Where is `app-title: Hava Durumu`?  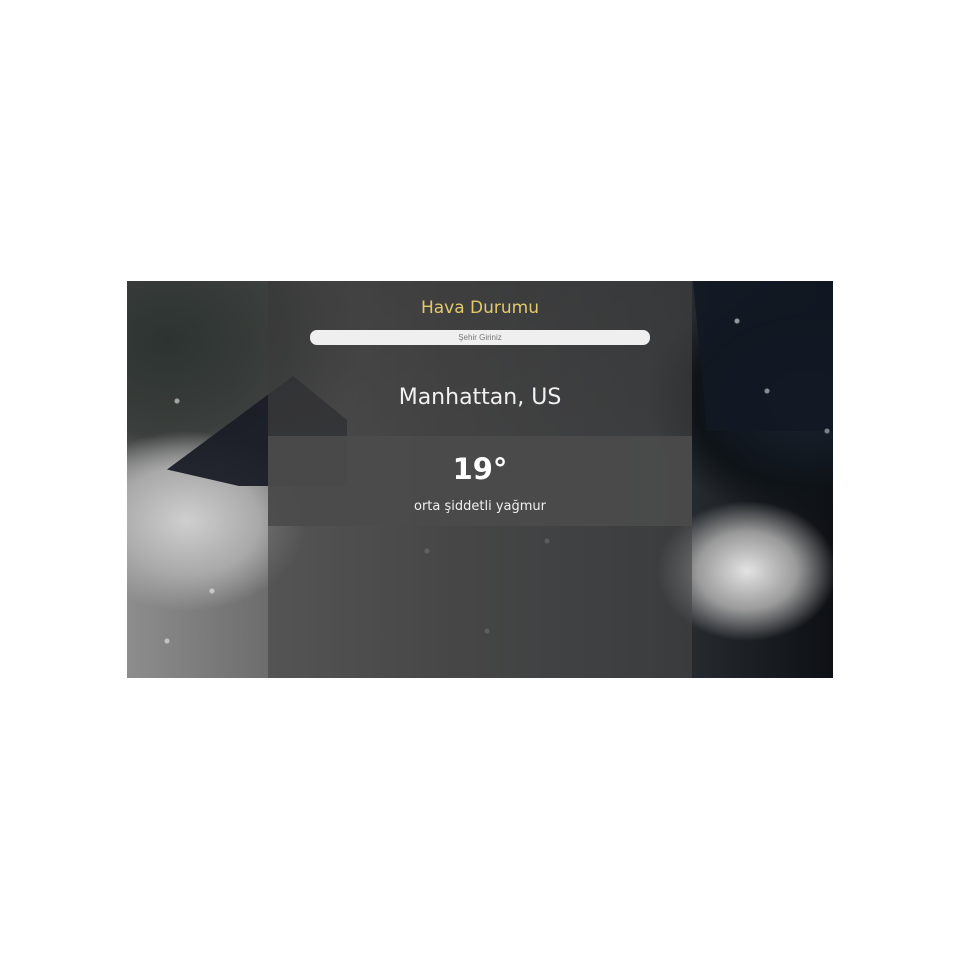
app-title: Hava Durumu is located at coordinates (480, 308).